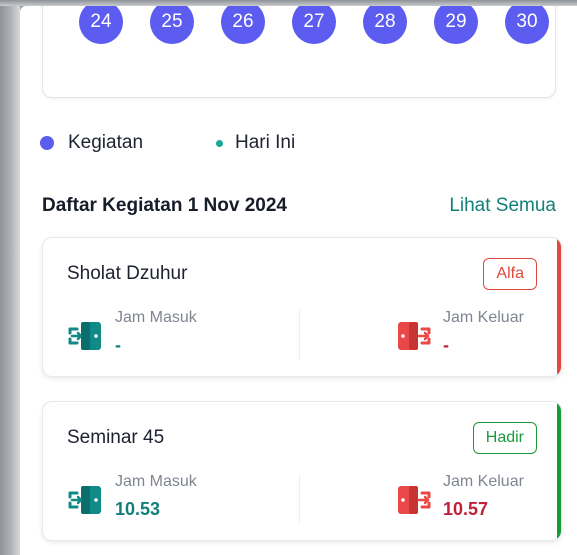 The image size is (577, 555). What do you see at coordinates (10, 277) in the screenshot?
I see `photo-border-left` at bounding box center [10, 277].